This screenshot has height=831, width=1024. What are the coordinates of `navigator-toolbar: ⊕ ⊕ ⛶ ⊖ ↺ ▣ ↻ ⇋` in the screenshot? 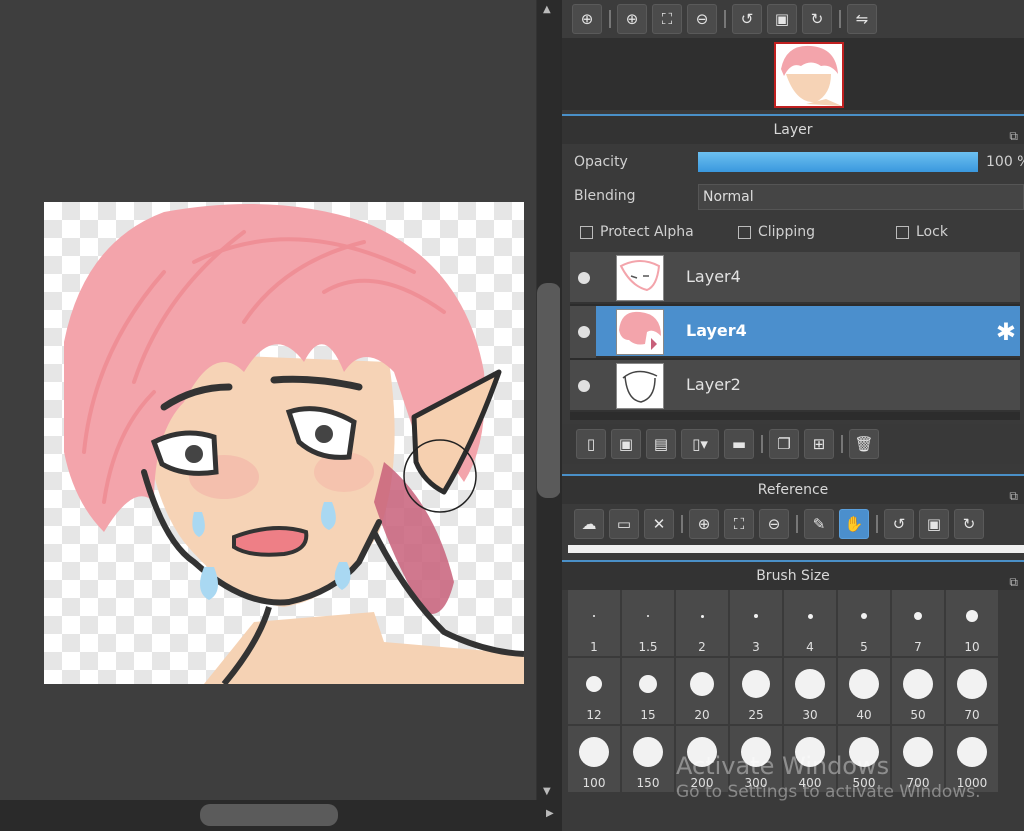 It's located at (793, 19).